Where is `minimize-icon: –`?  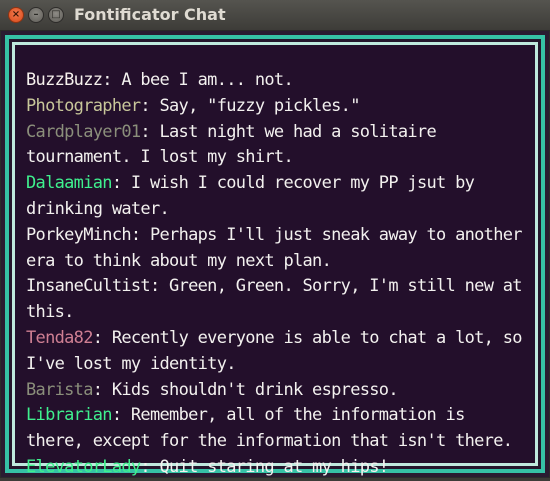 minimize-icon: – is located at coordinates (36, 14).